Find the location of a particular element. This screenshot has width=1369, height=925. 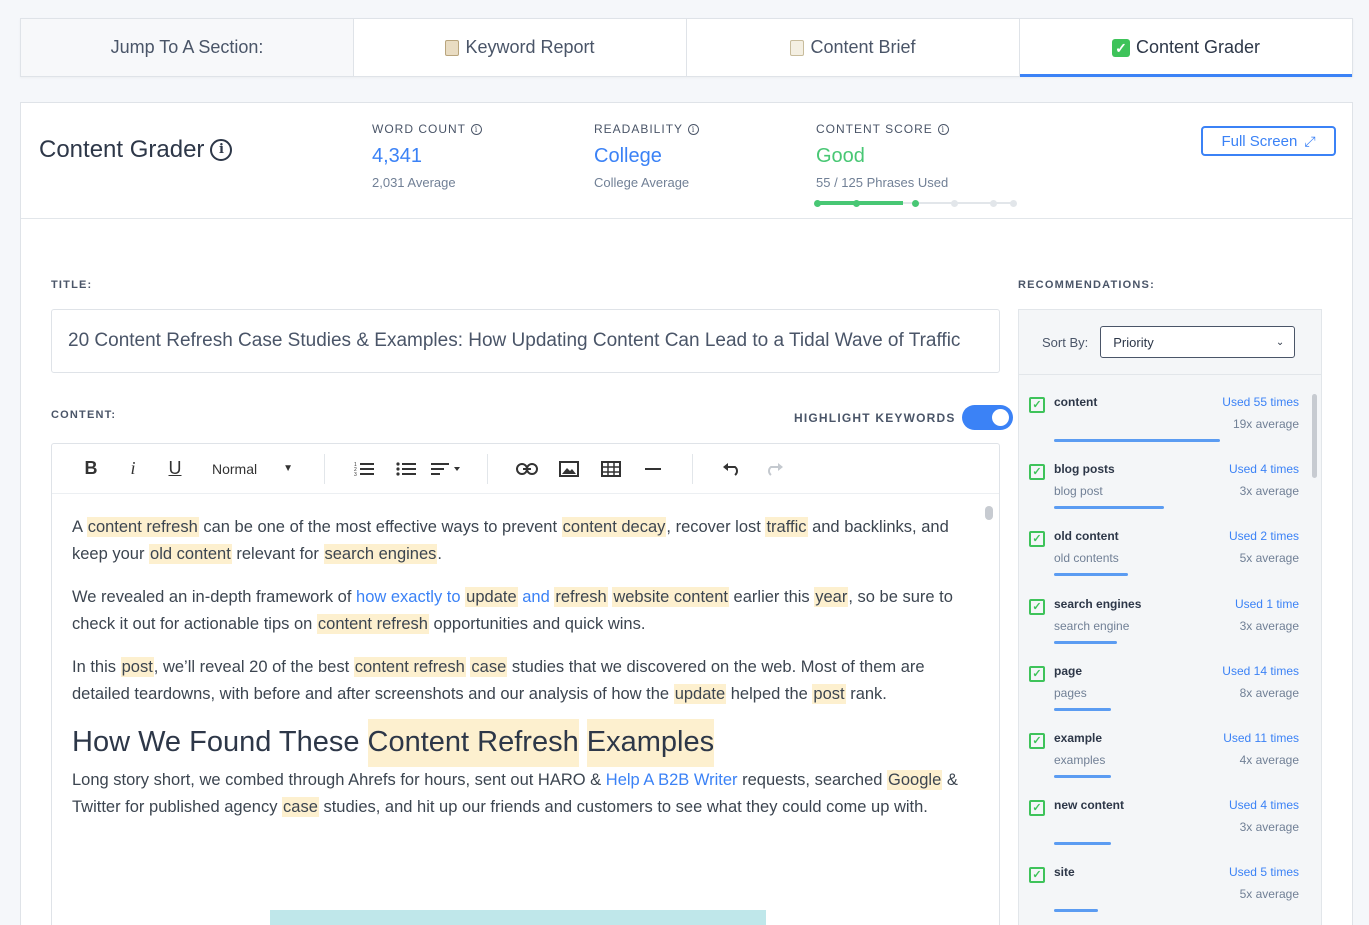

editor-scrollbar is located at coordinates (989, 513).